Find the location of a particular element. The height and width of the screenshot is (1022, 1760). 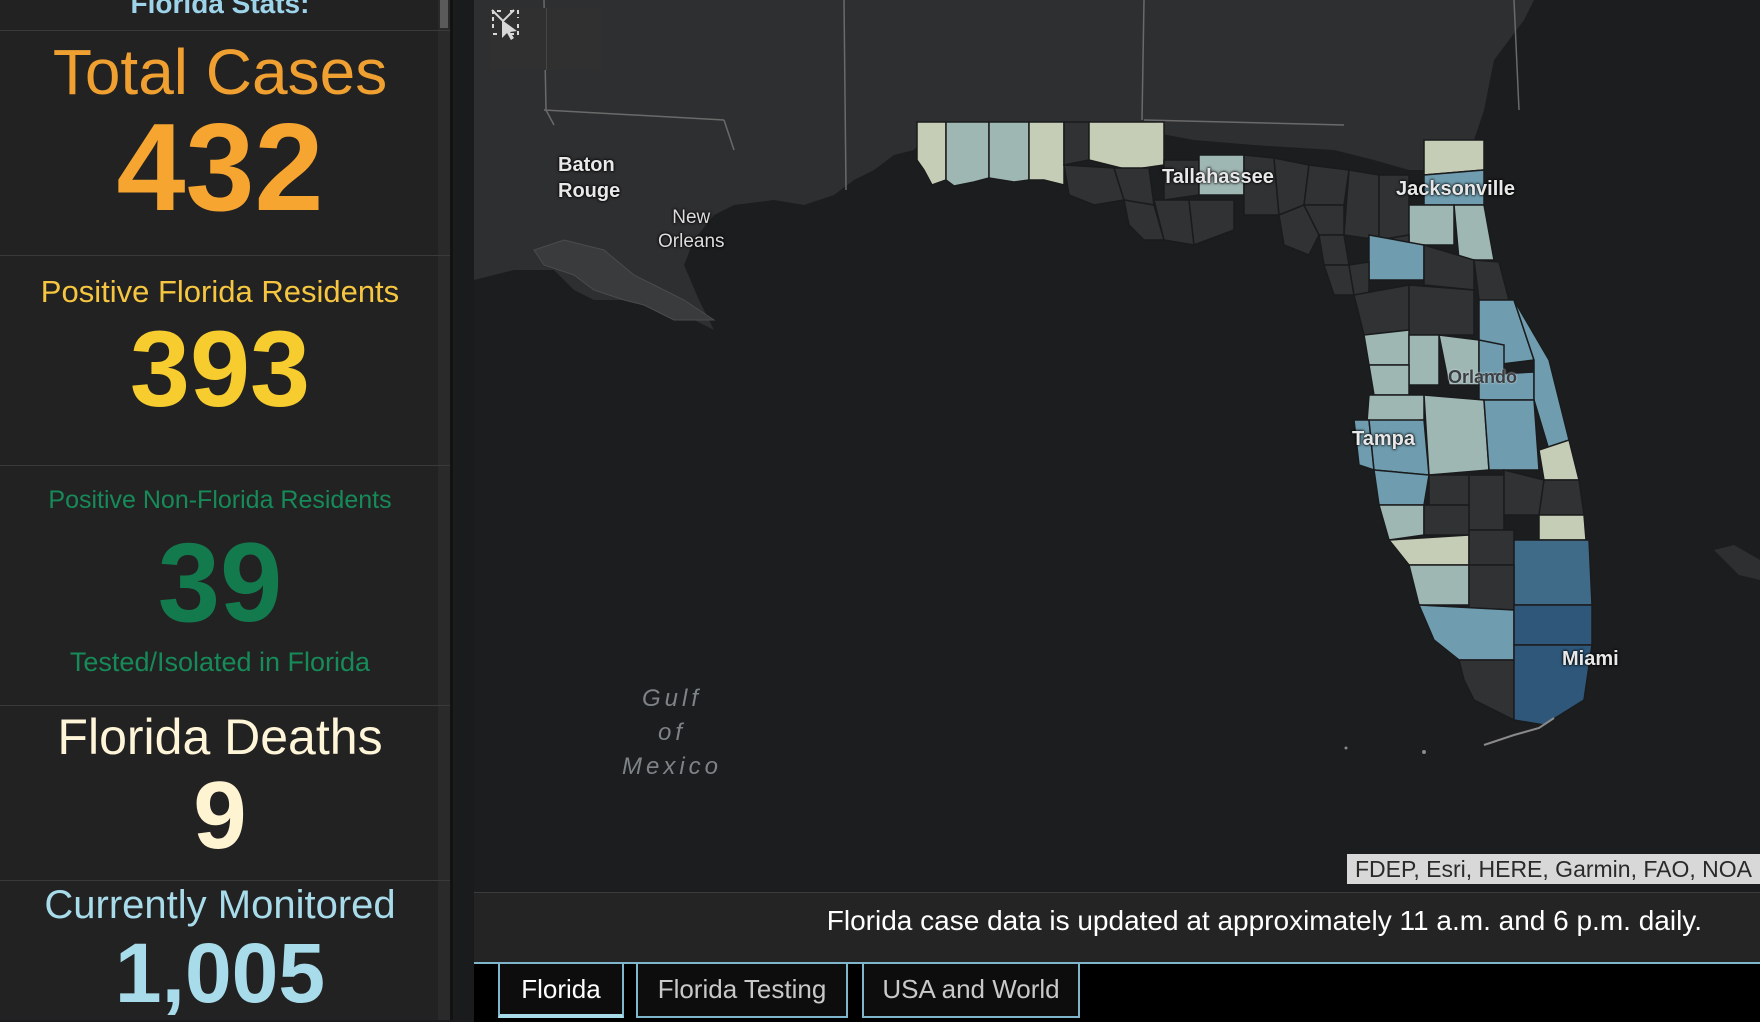

tab-florida: Florida is located at coordinates (561, 991).